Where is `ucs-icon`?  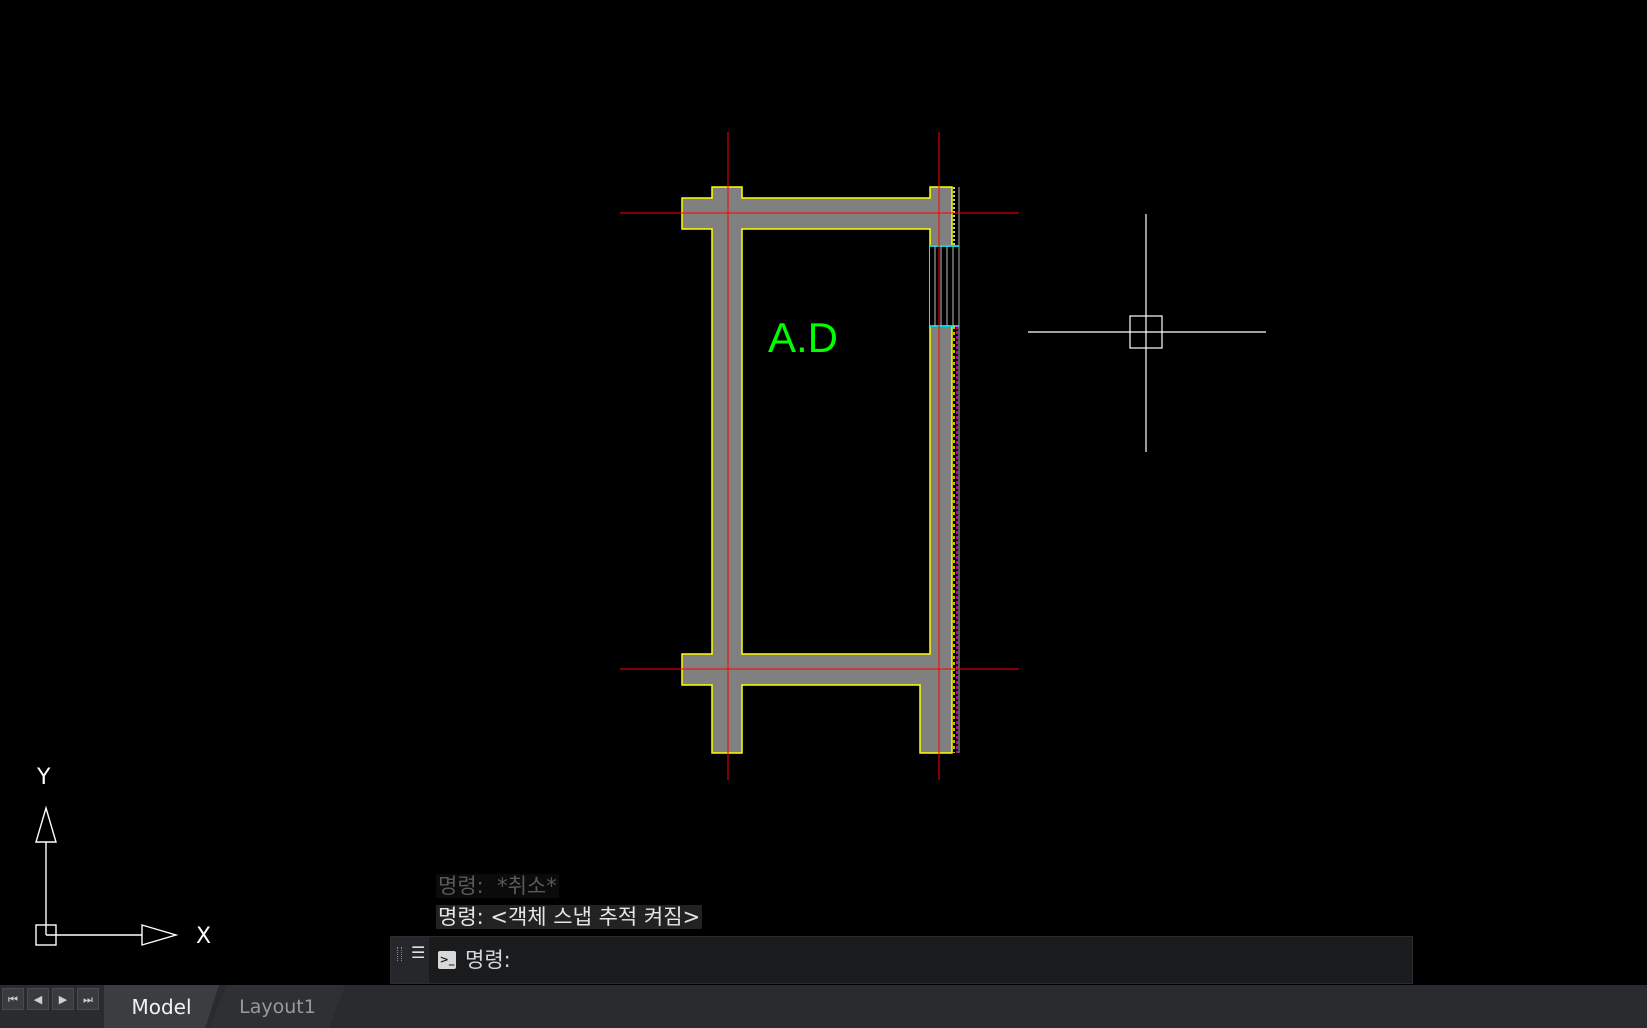 ucs-icon is located at coordinates (107, 875).